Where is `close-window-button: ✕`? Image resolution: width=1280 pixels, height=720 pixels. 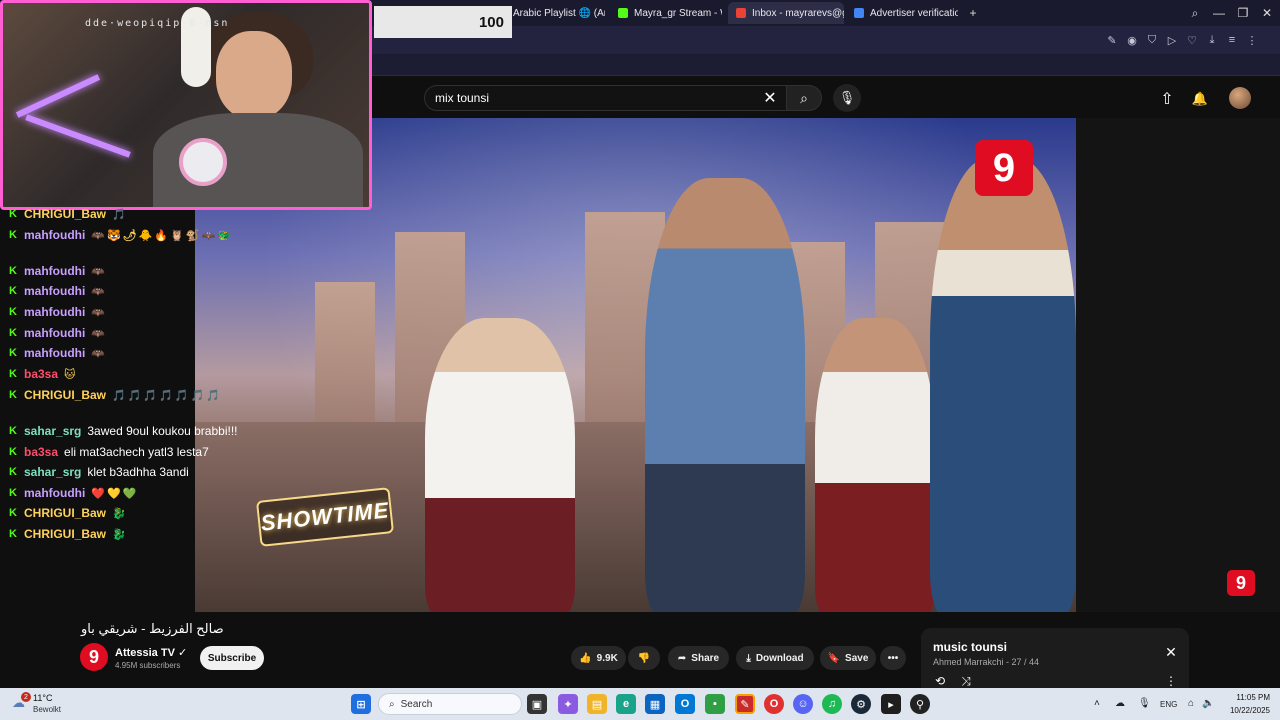 close-window-button: ✕ is located at coordinates (1267, 13).